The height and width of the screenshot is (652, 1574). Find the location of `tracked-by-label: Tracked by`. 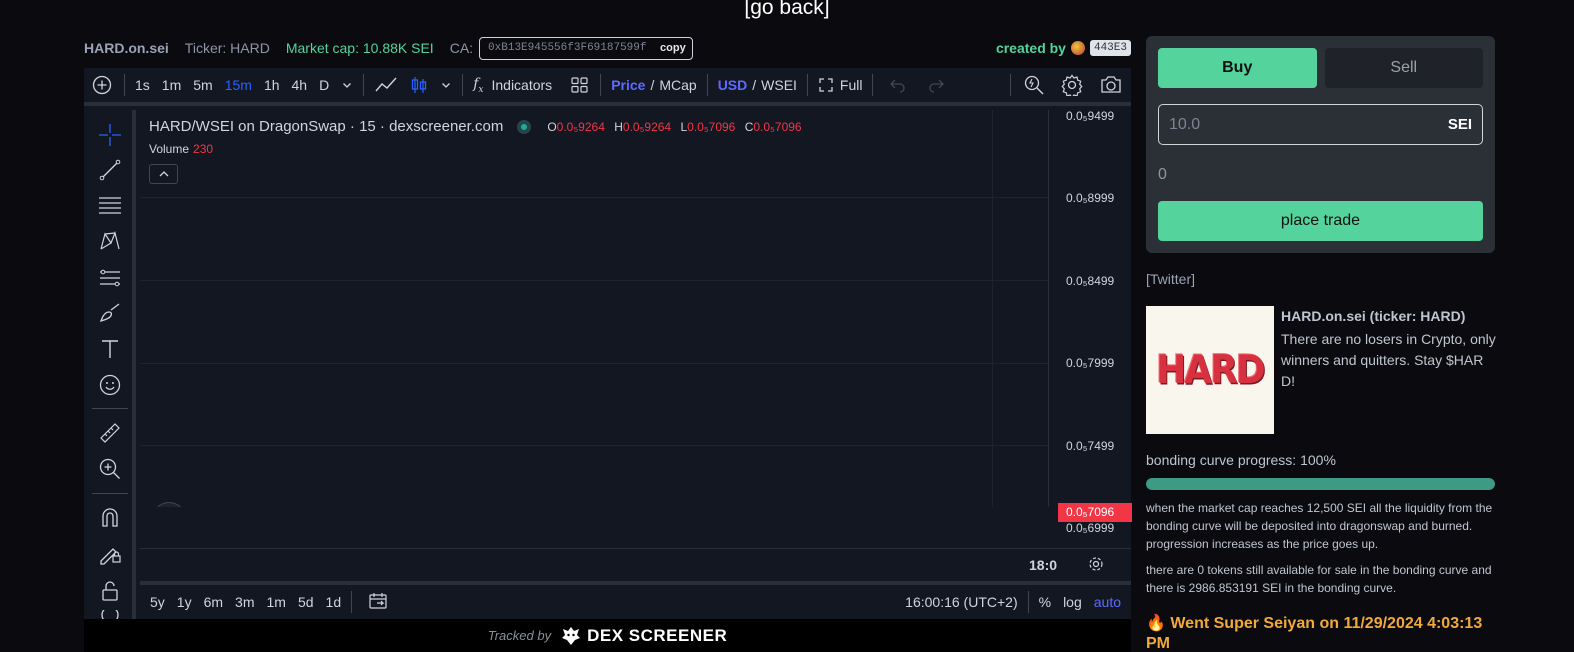

tracked-by-label: Tracked by is located at coordinates (519, 635).